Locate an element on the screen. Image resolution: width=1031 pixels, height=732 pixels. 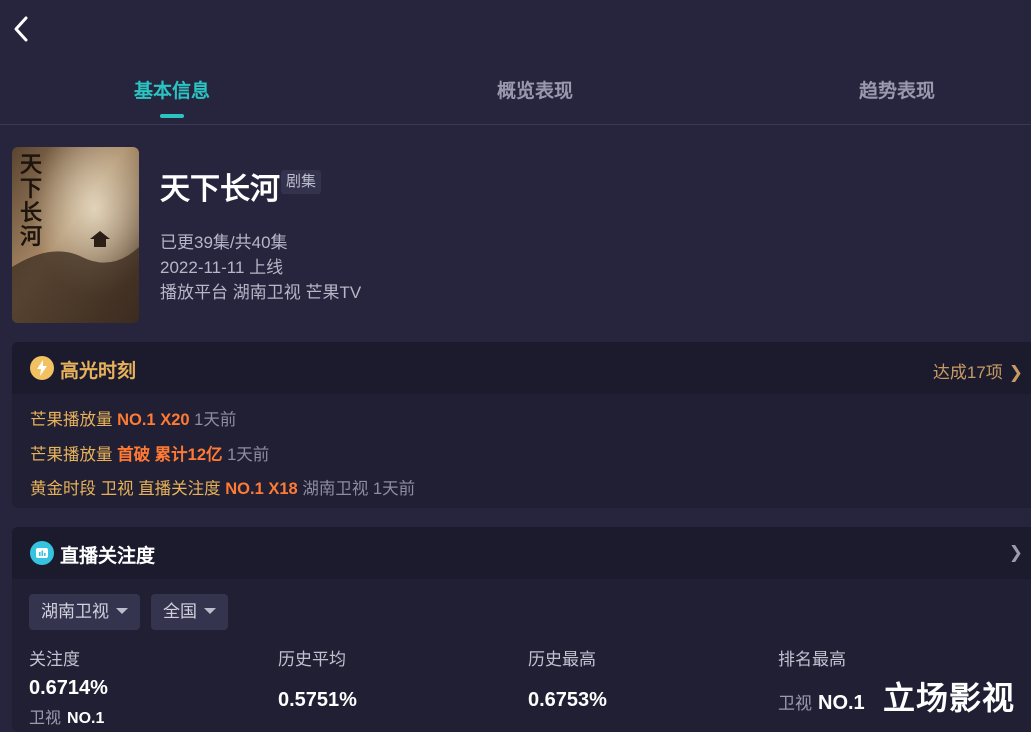
chevron-left-icon is located at coordinates (21, 29).